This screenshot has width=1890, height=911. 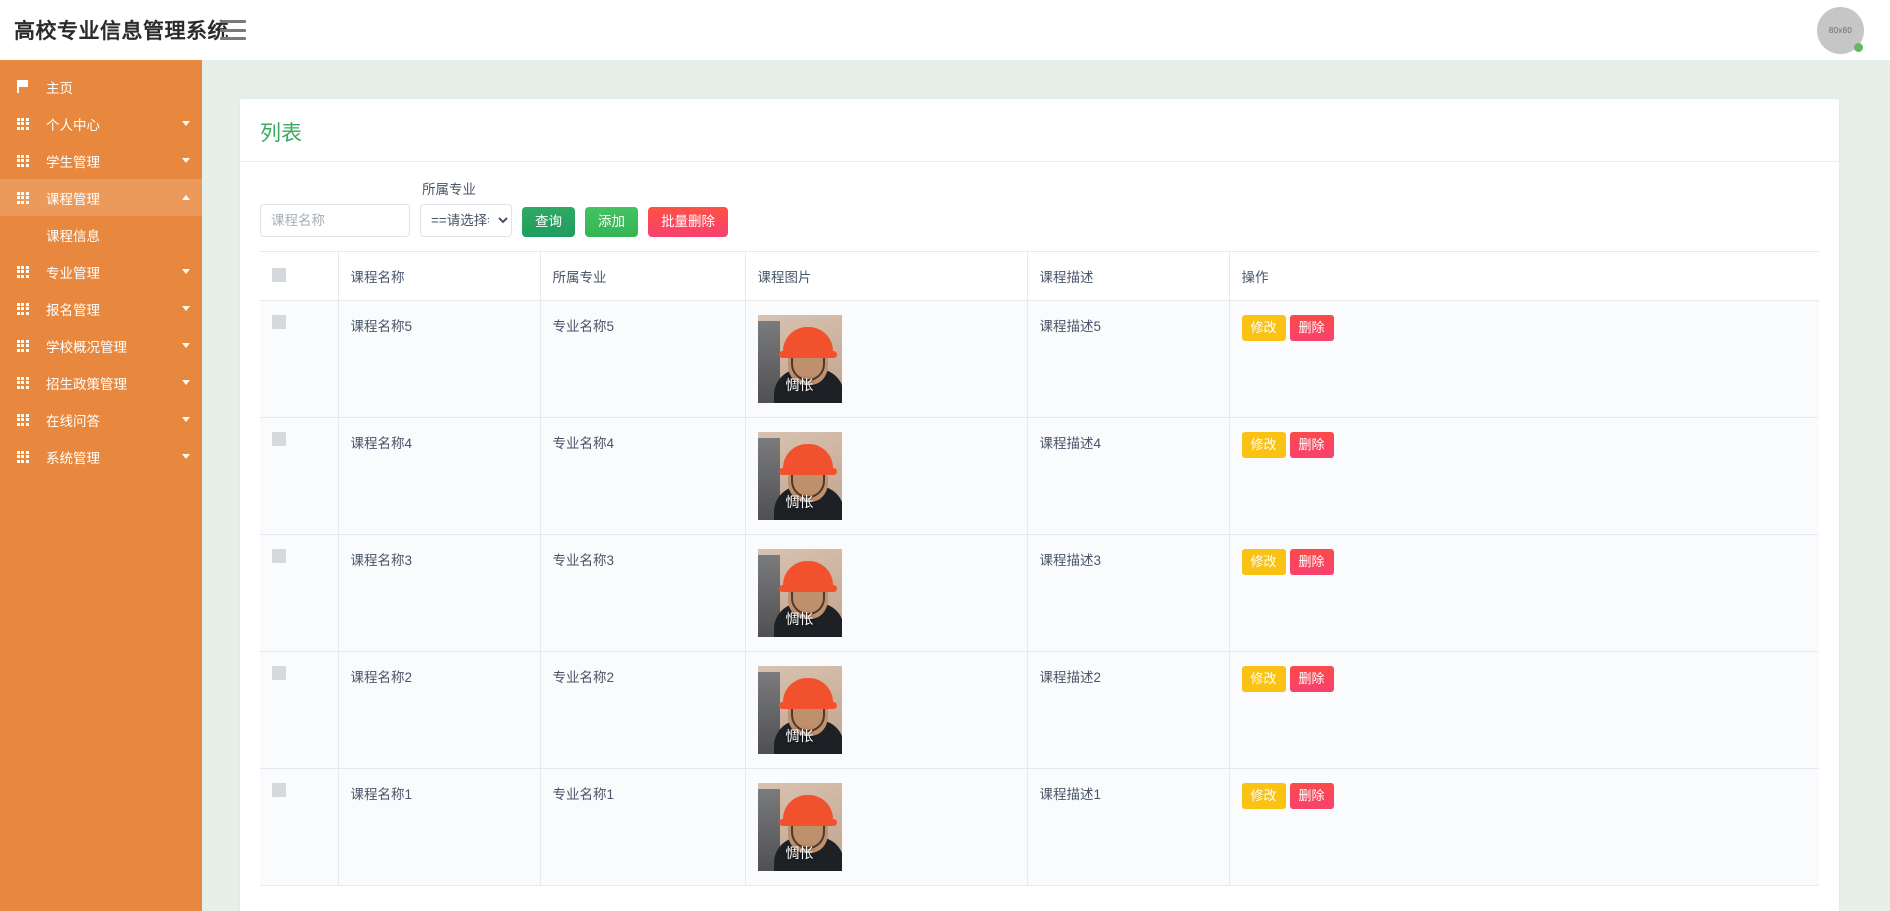 What do you see at coordinates (86, 384) in the screenshot?
I see `sidebar-item-label: 招生政策管理` at bounding box center [86, 384].